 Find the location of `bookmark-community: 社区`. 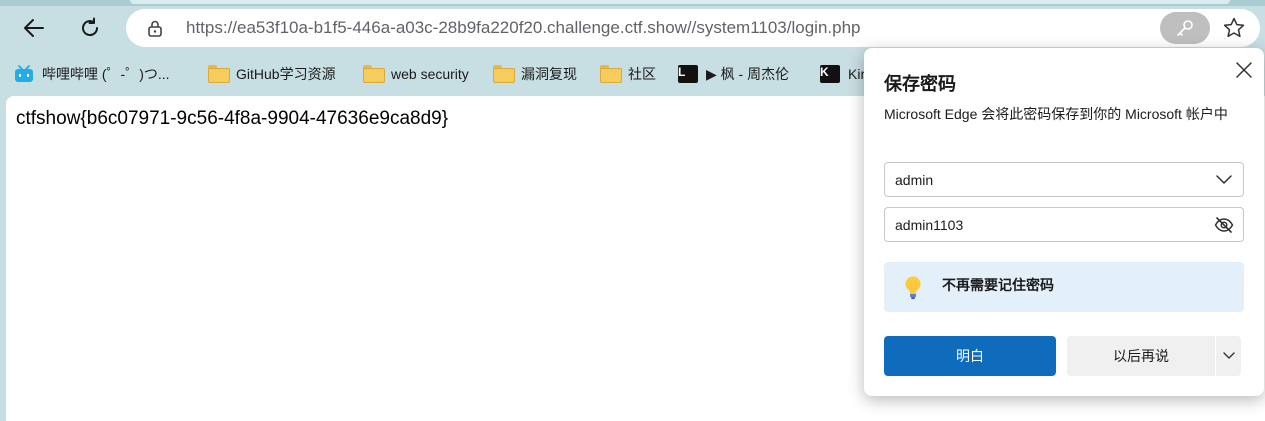

bookmark-community: 社区 is located at coordinates (628, 74).